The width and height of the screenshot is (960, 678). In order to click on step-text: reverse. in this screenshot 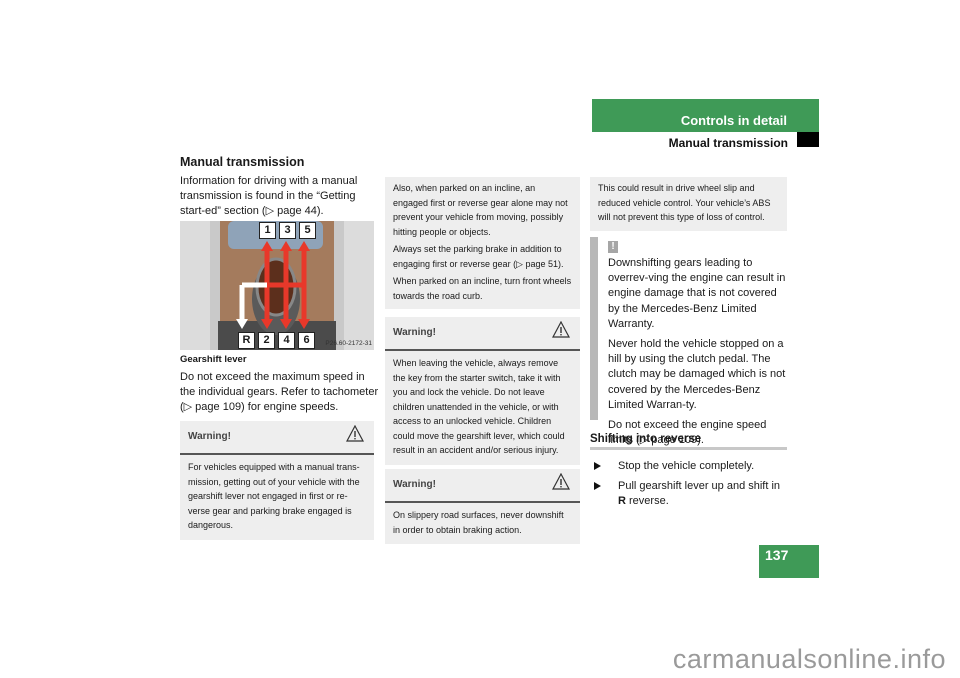, I will do `click(647, 501)`.